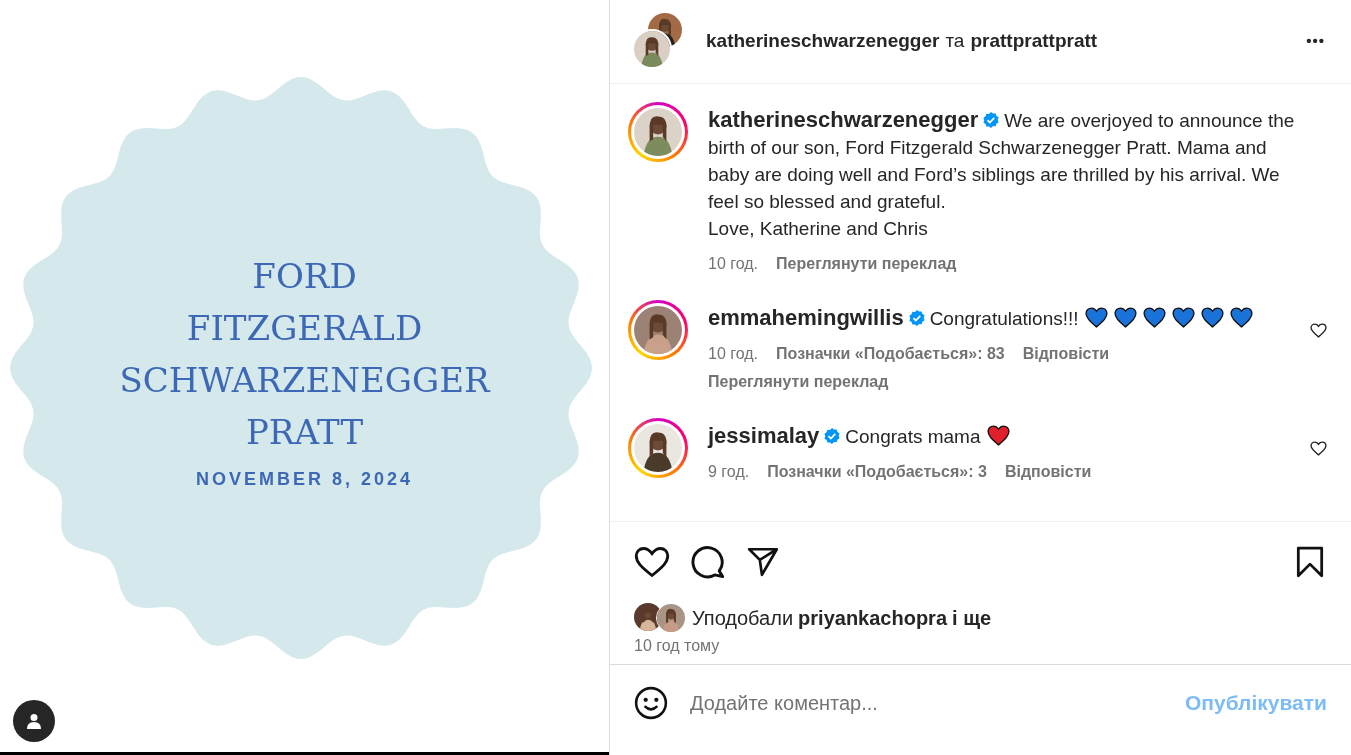  I want to click on person-icon, so click(34, 721).